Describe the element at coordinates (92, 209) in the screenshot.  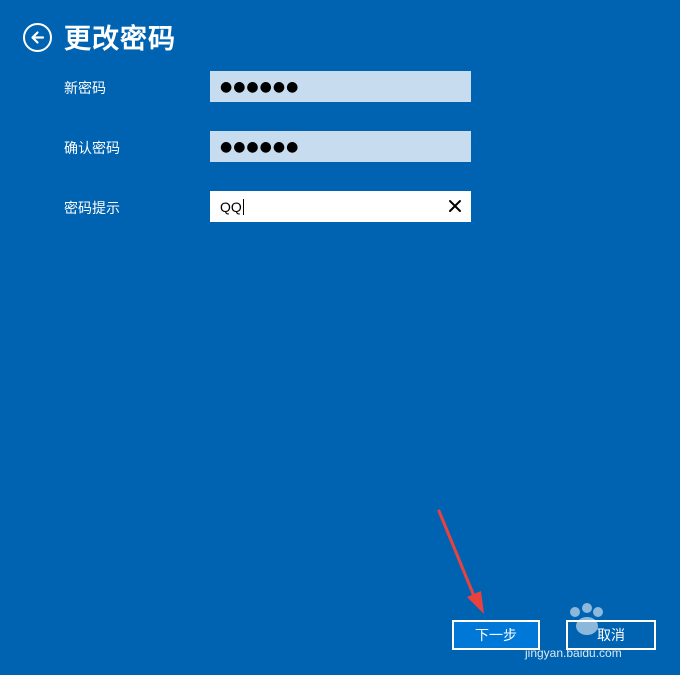
I see `password-hint-label: 密码提示` at that location.